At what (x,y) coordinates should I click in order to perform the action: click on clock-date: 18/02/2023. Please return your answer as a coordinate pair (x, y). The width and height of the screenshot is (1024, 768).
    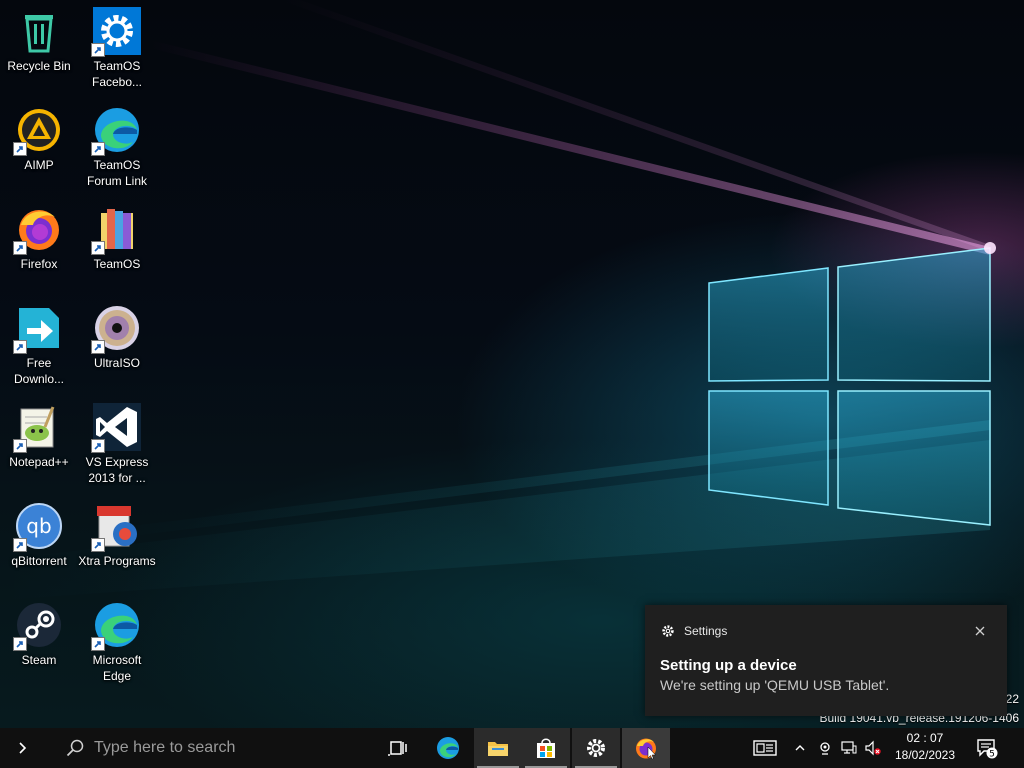
    Looking at the image, I should click on (925, 755).